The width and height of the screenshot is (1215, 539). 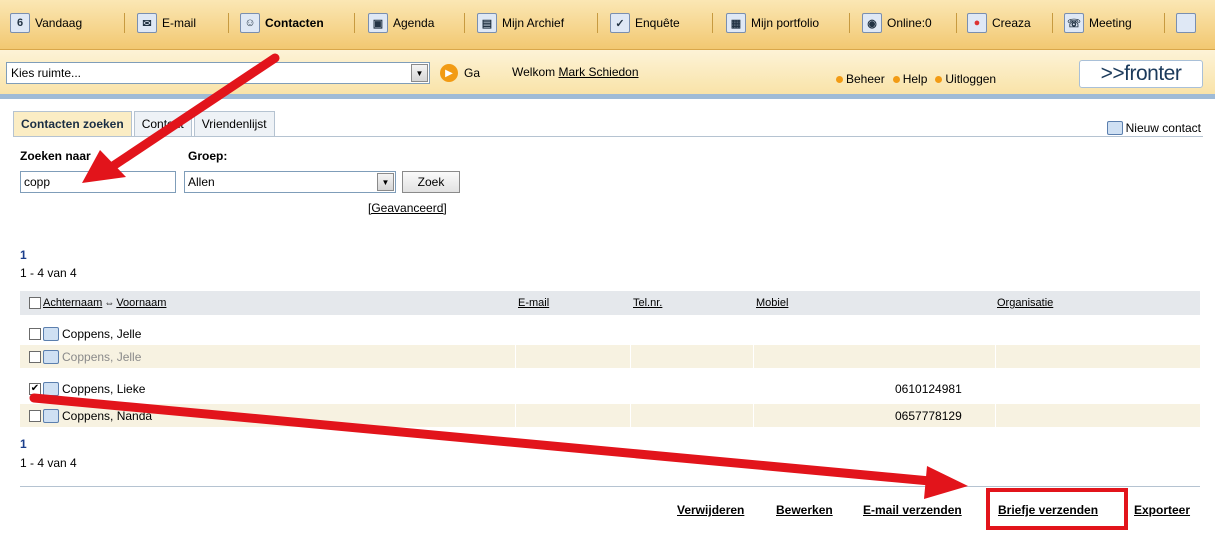 I want to click on nav-item-creaza: ● Creaza, so click(x=999, y=23).